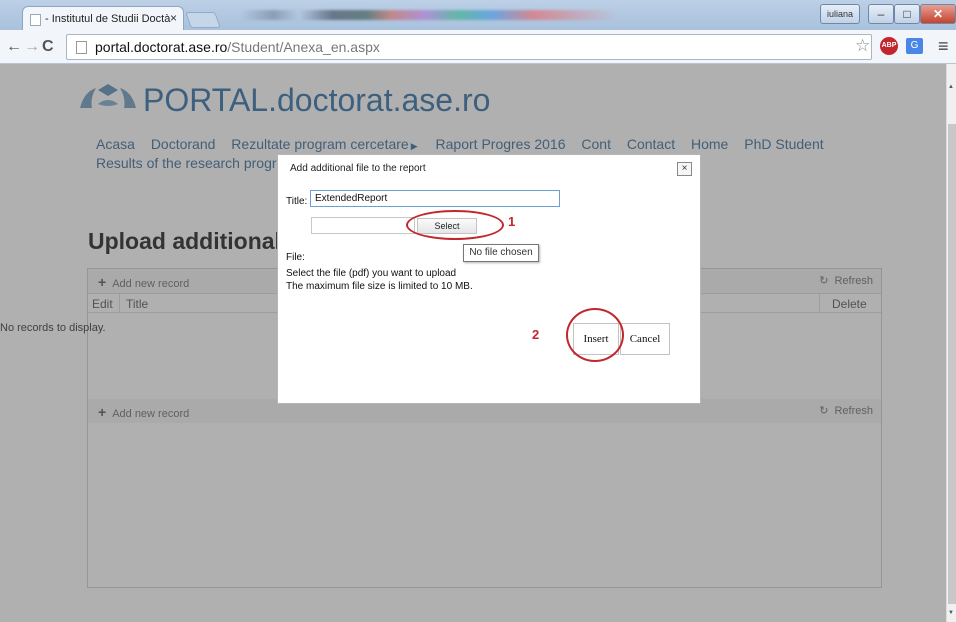 The height and width of the screenshot is (622, 956). I want to click on dialog-close-icon: ×, so click(684, 169).